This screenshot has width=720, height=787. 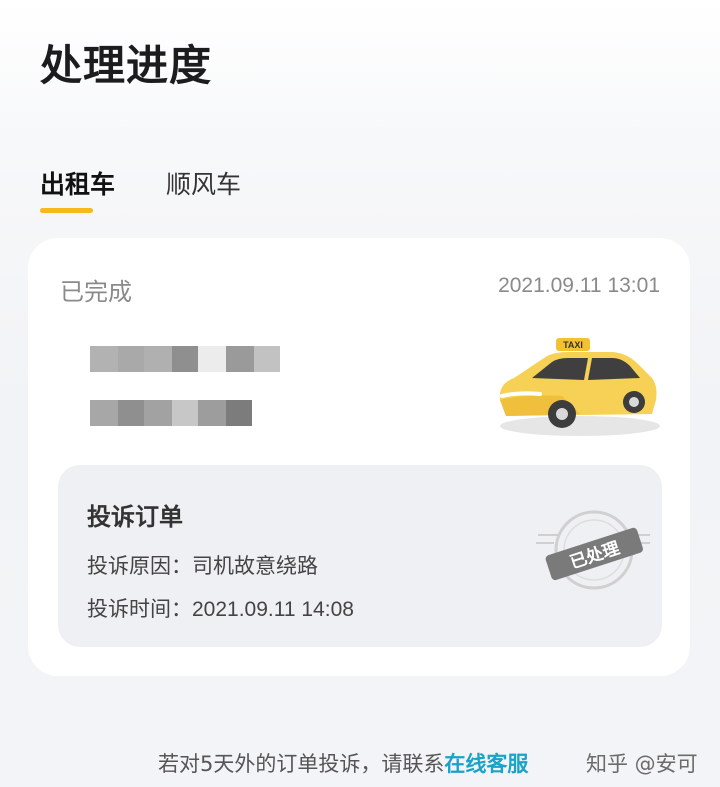 I want to click on complaint-time: 投诉时间：2021.09.11 14:08, so click(x=220, y=608).